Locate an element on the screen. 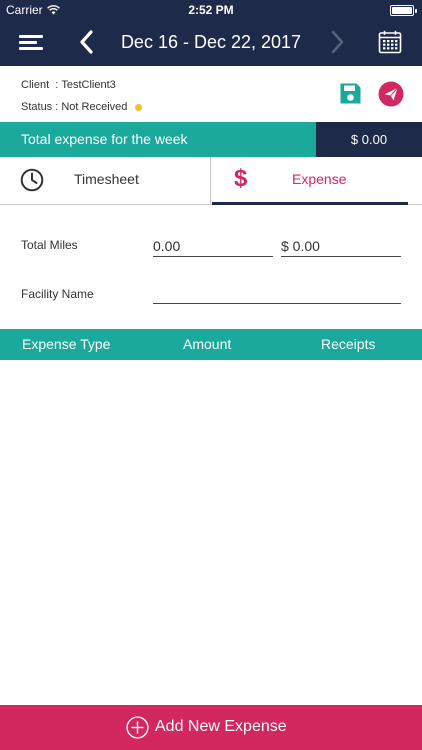  status-time: 2:52 PM is located at coordinates (211, 10).